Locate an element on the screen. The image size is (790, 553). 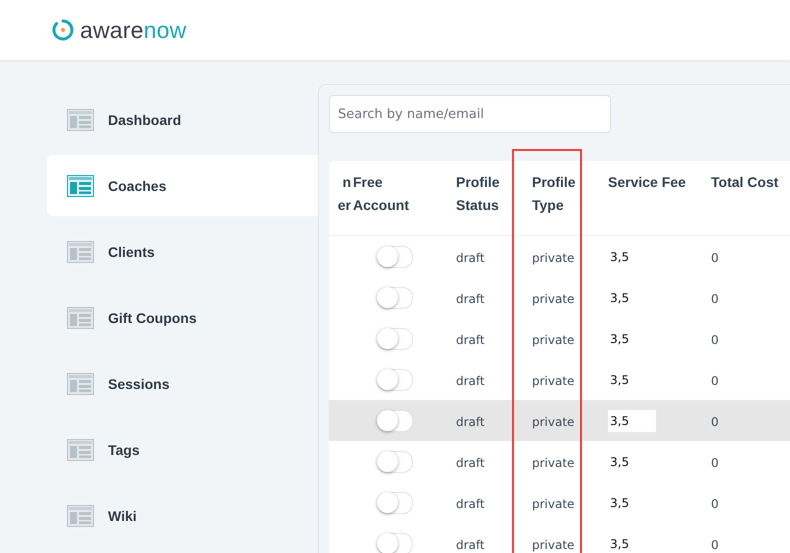
column-header: Total Cost is located at coordinates (745, 182).